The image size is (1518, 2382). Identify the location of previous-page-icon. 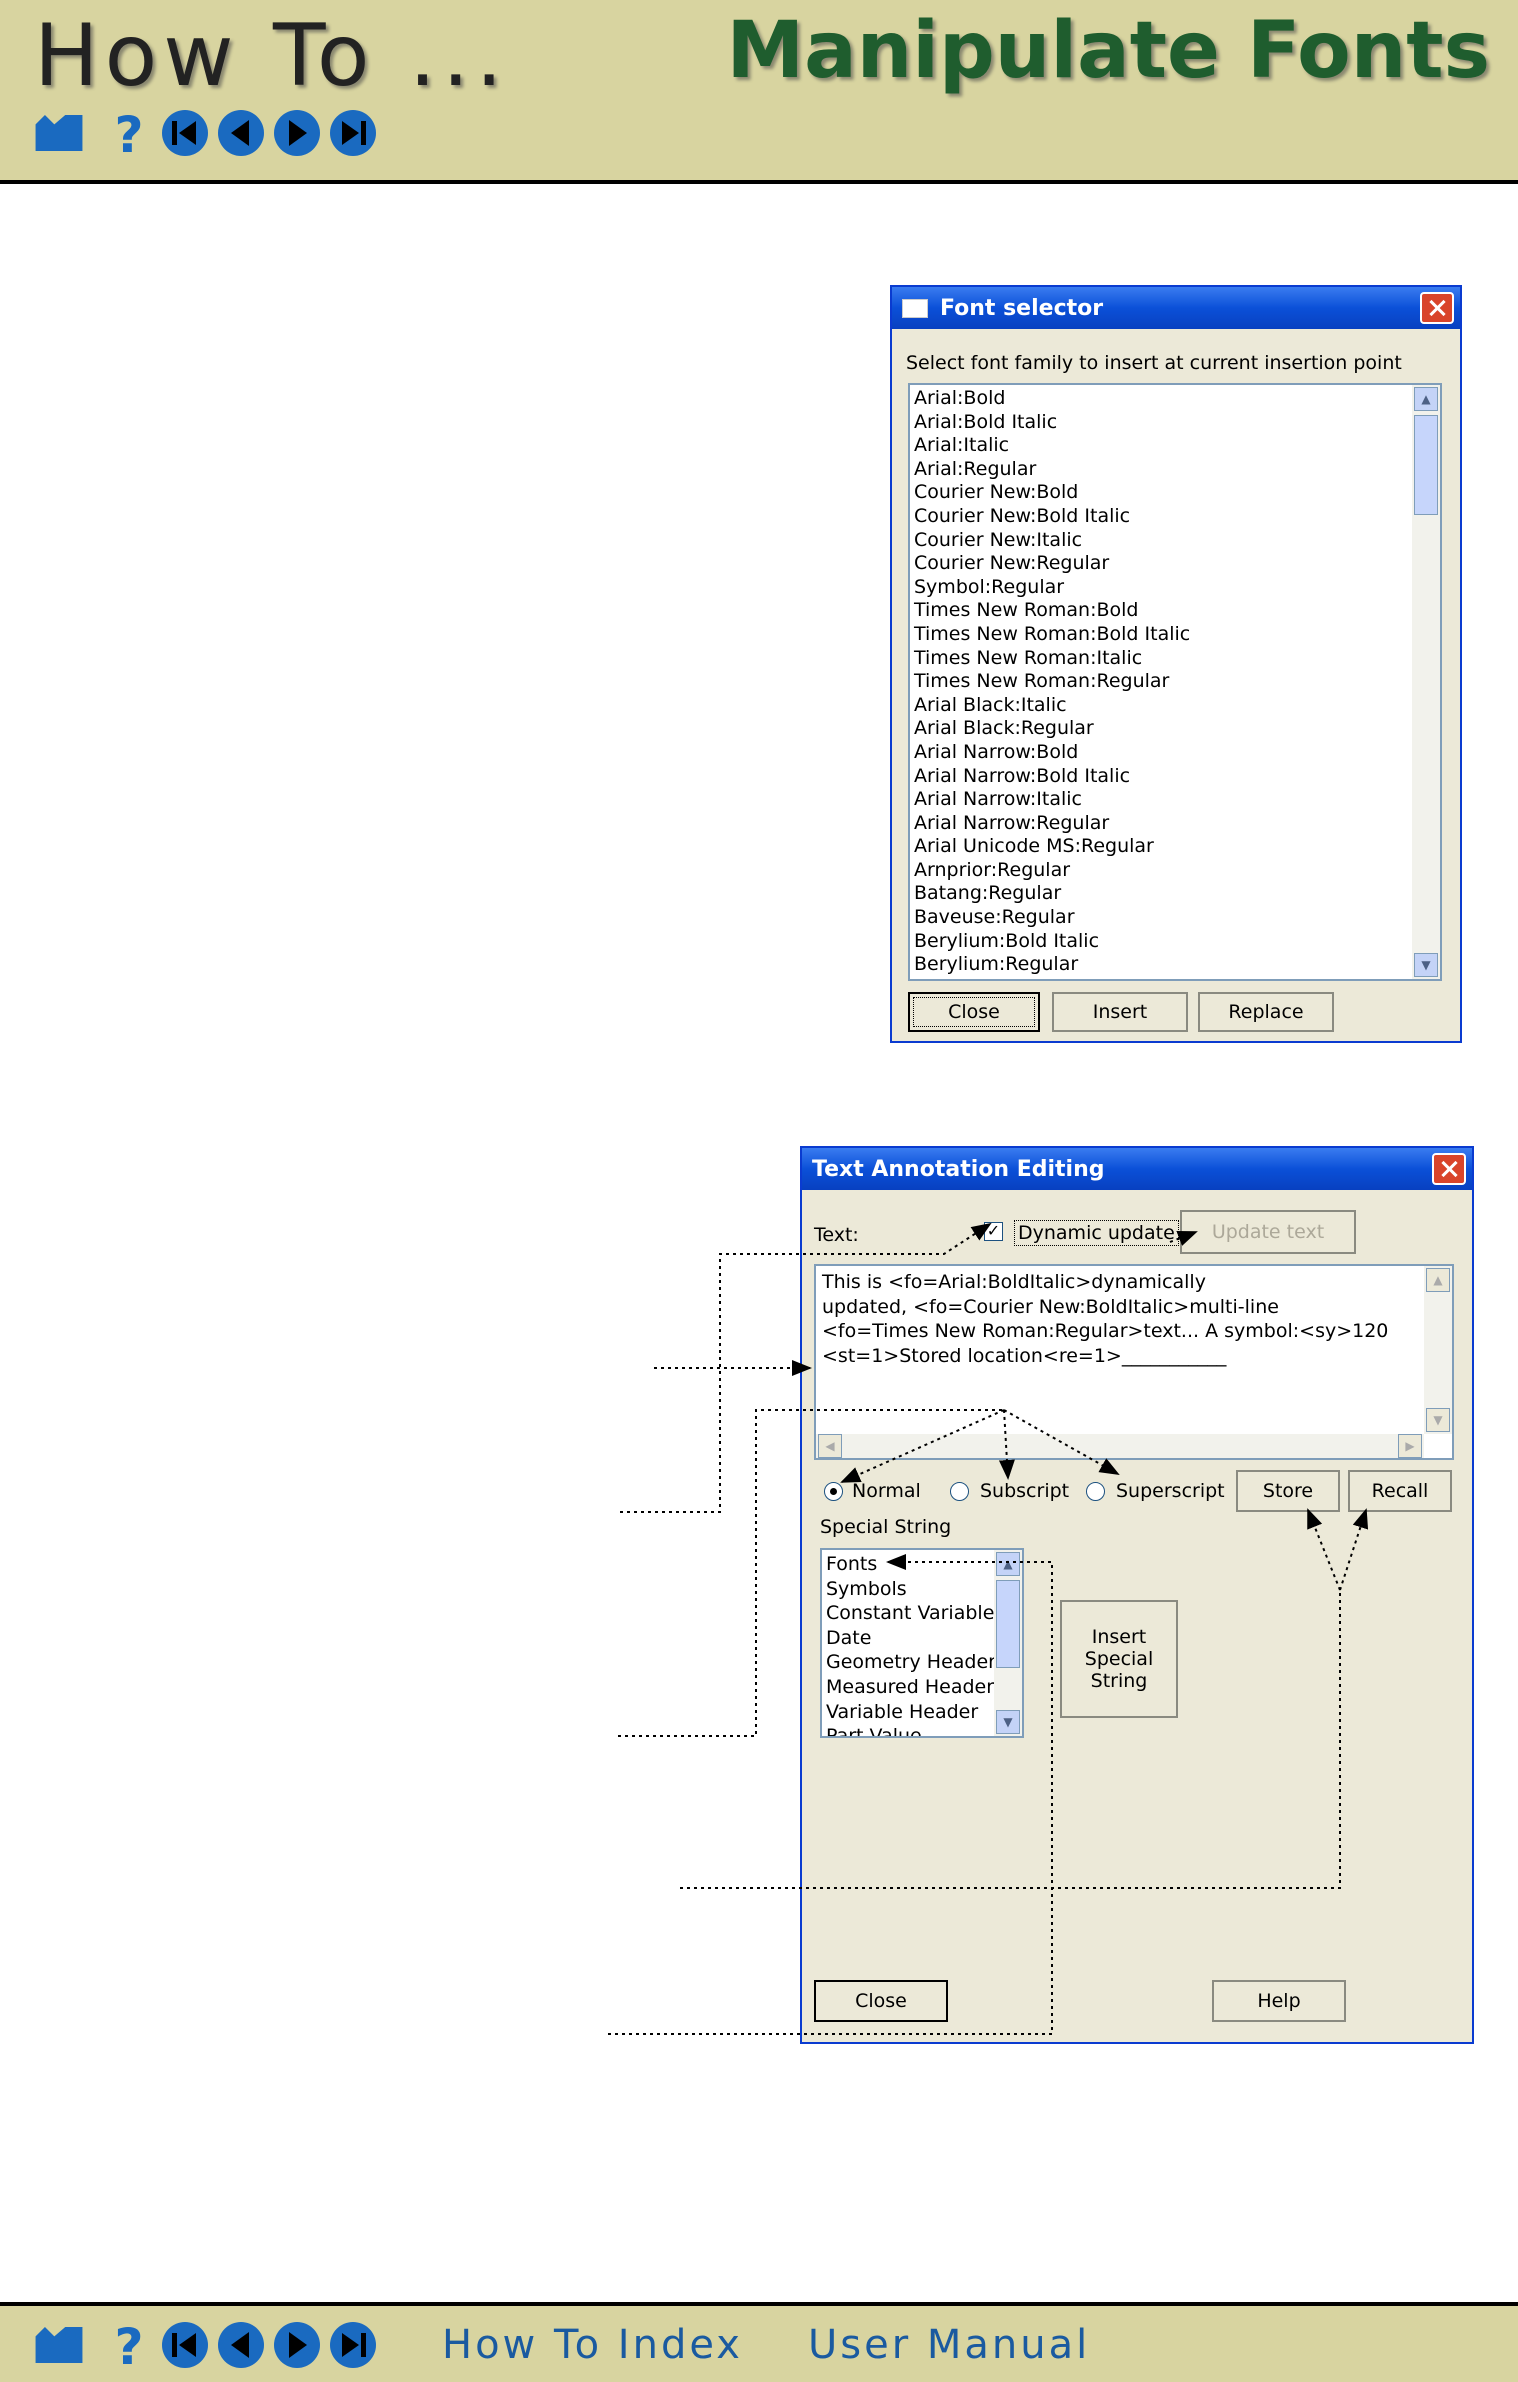
(241, 2345).